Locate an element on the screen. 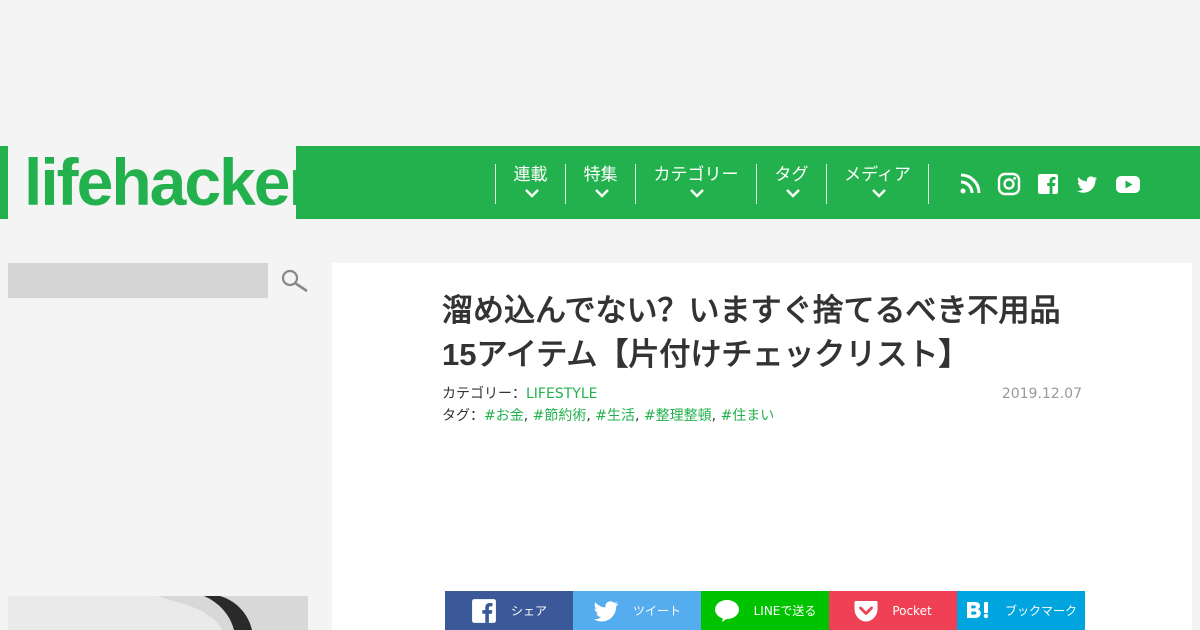 This screenshot has width=1200, height=630. nav-item-label: メディア is located at coordinates (877, 175).